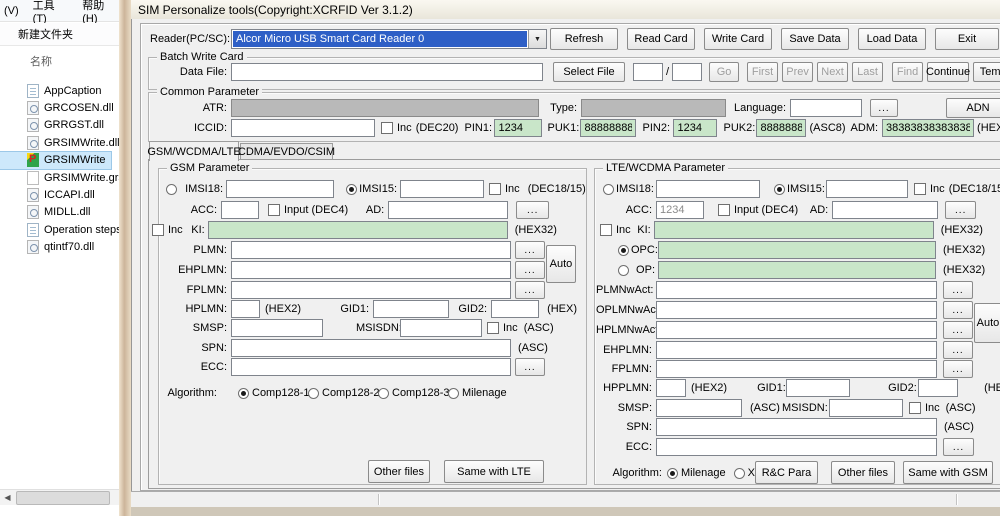 The image size is (1000, 516). What do you see at coordinates (303, 128) in the screenshot?
I see `iccid-input` at bounding box center [303, 128].